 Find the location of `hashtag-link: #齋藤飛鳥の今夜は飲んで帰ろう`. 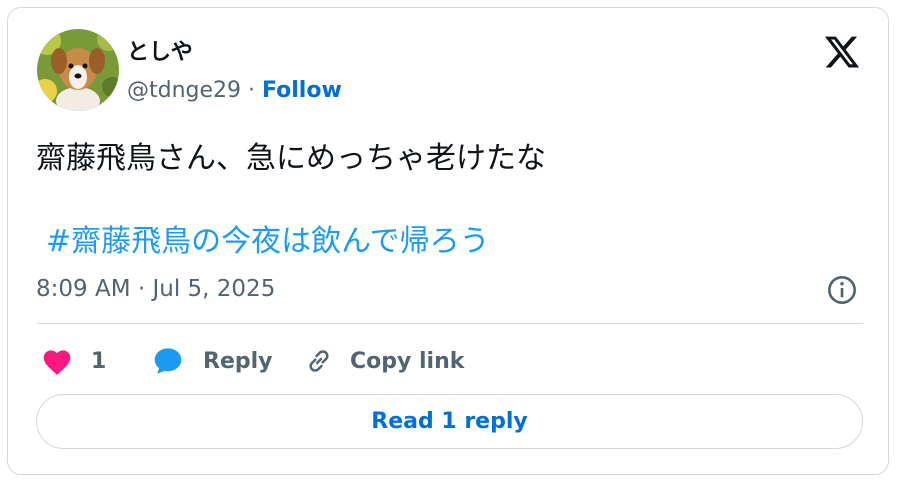

hashtag-link: #齋藤飛鳥の今夜は飲んで帰ろう is located at coordinates (268, 238).